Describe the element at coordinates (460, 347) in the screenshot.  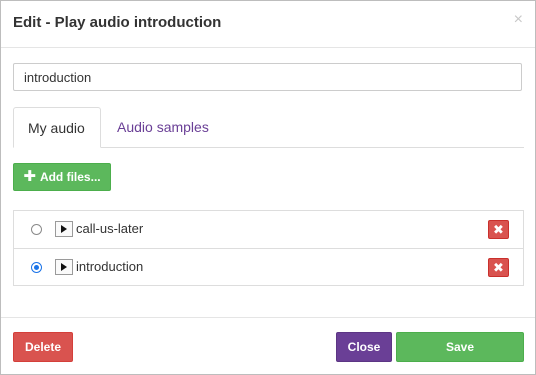
I see `save-button: Save` at that location.